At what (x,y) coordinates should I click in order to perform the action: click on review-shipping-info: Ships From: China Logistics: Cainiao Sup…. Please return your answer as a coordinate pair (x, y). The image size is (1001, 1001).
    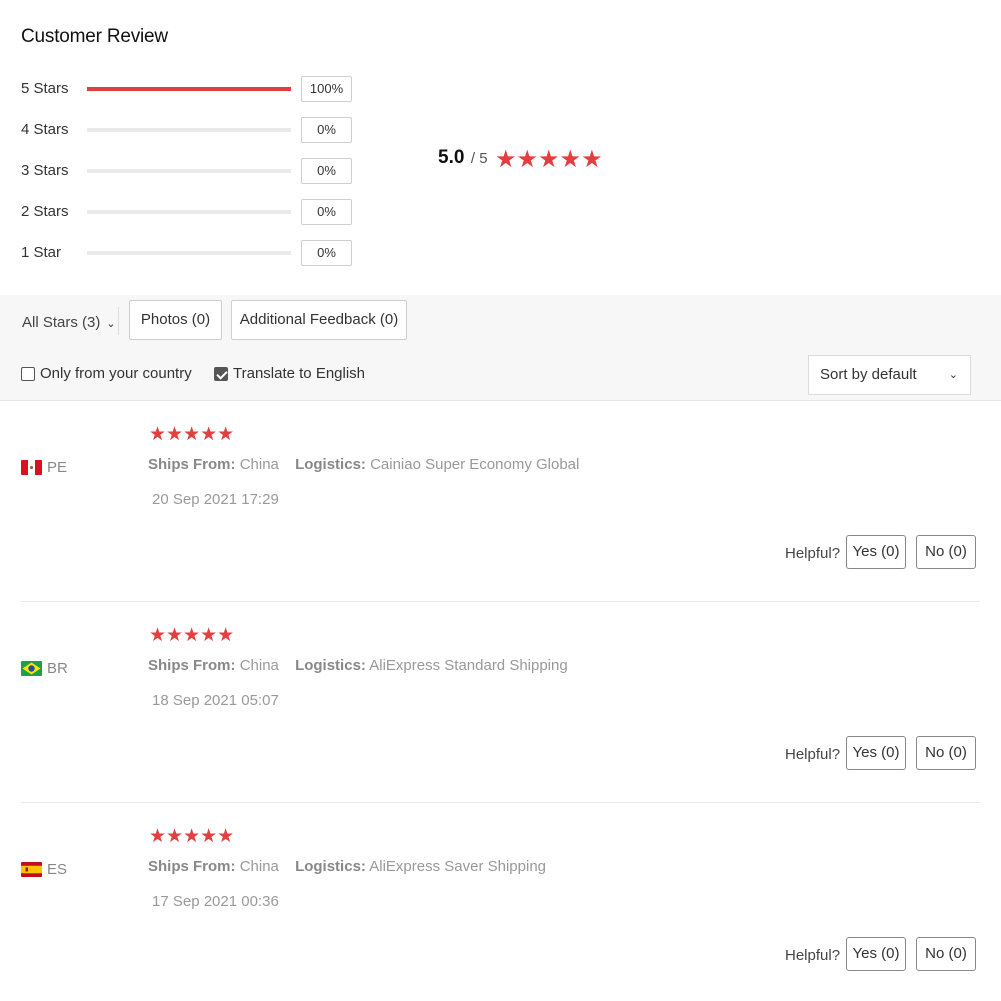
    Looking at the image, I should click on (363, 464).